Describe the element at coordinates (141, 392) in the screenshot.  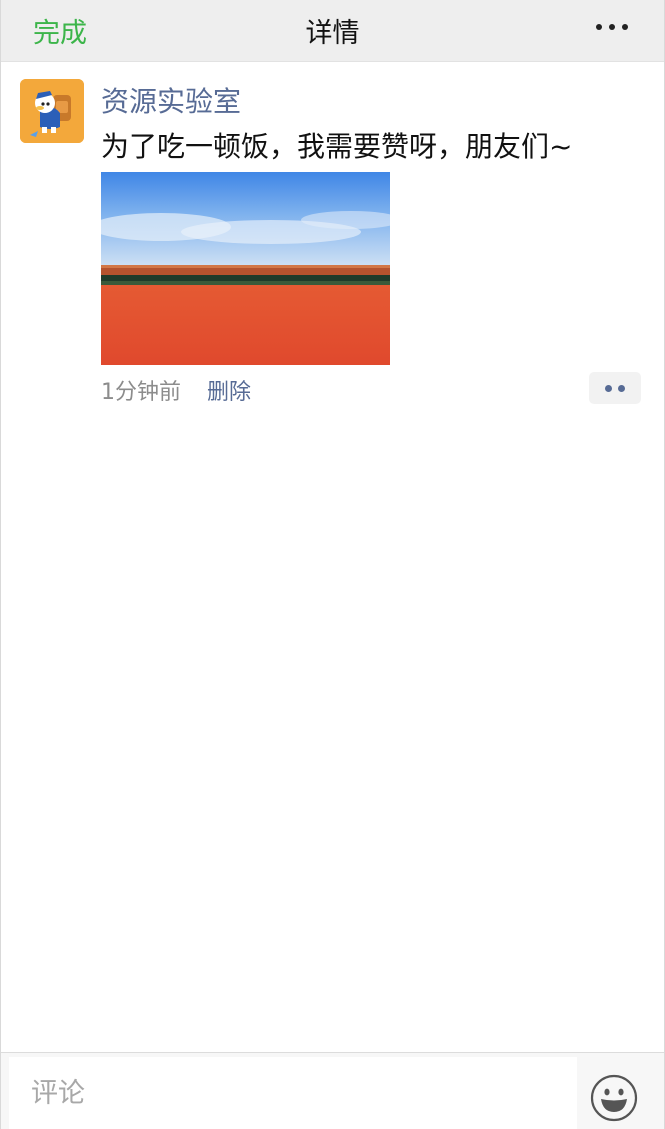
I see `post-time: 1分钟前` at that location.